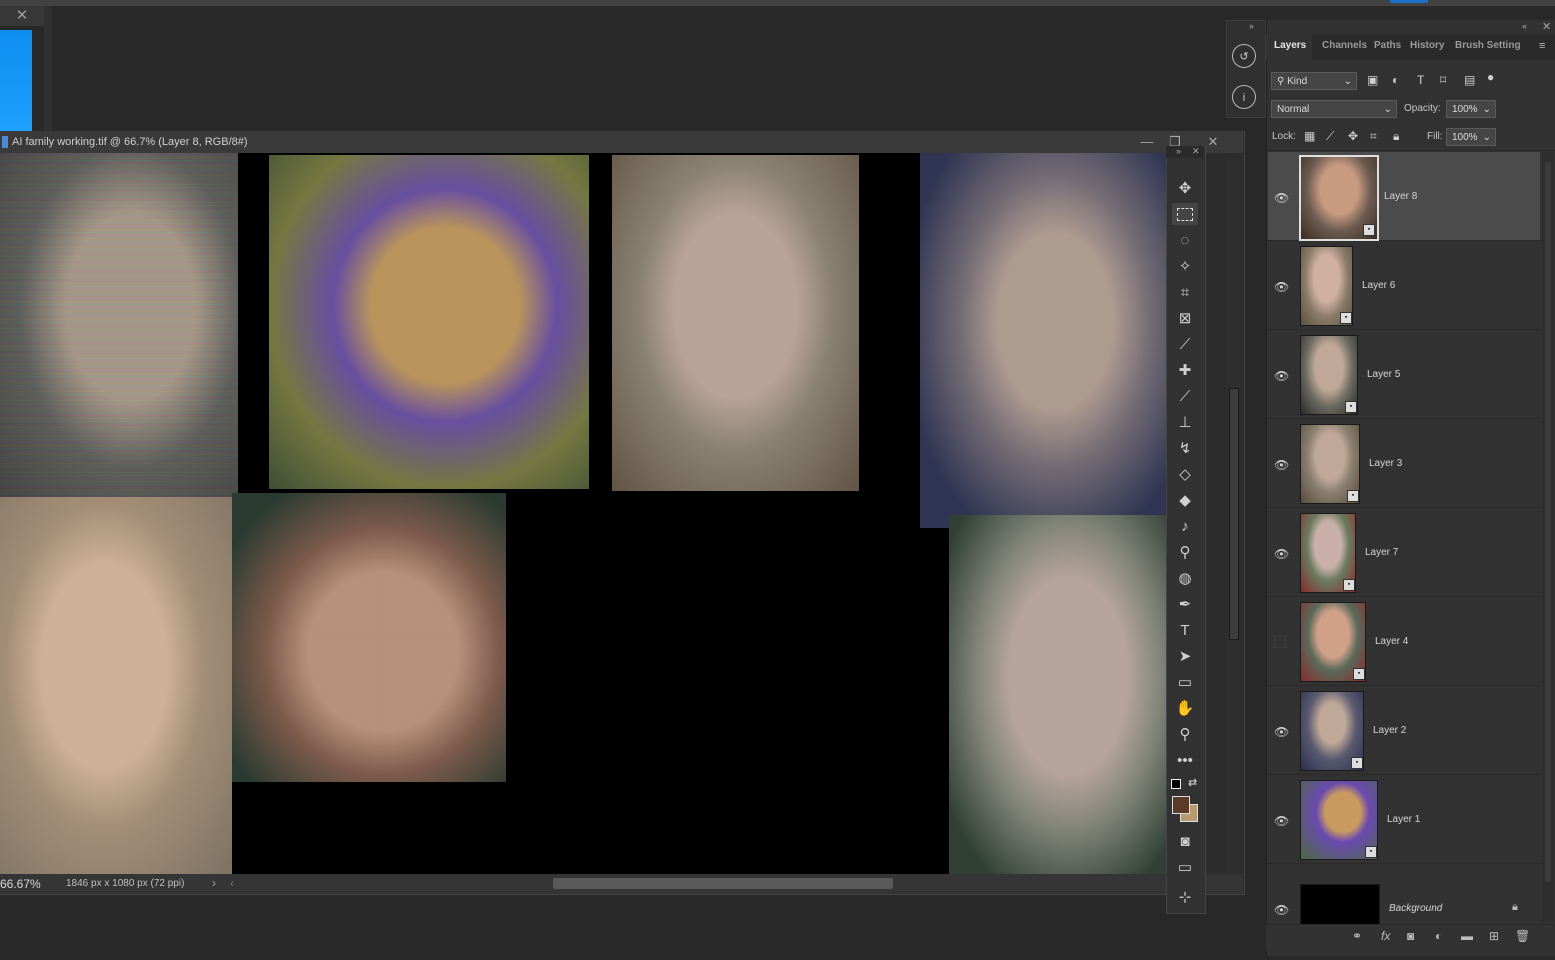 This screenshot has height=960, width=1555. I want to click on scroll-left-arrow-icon: ‹, so click(232, 883).